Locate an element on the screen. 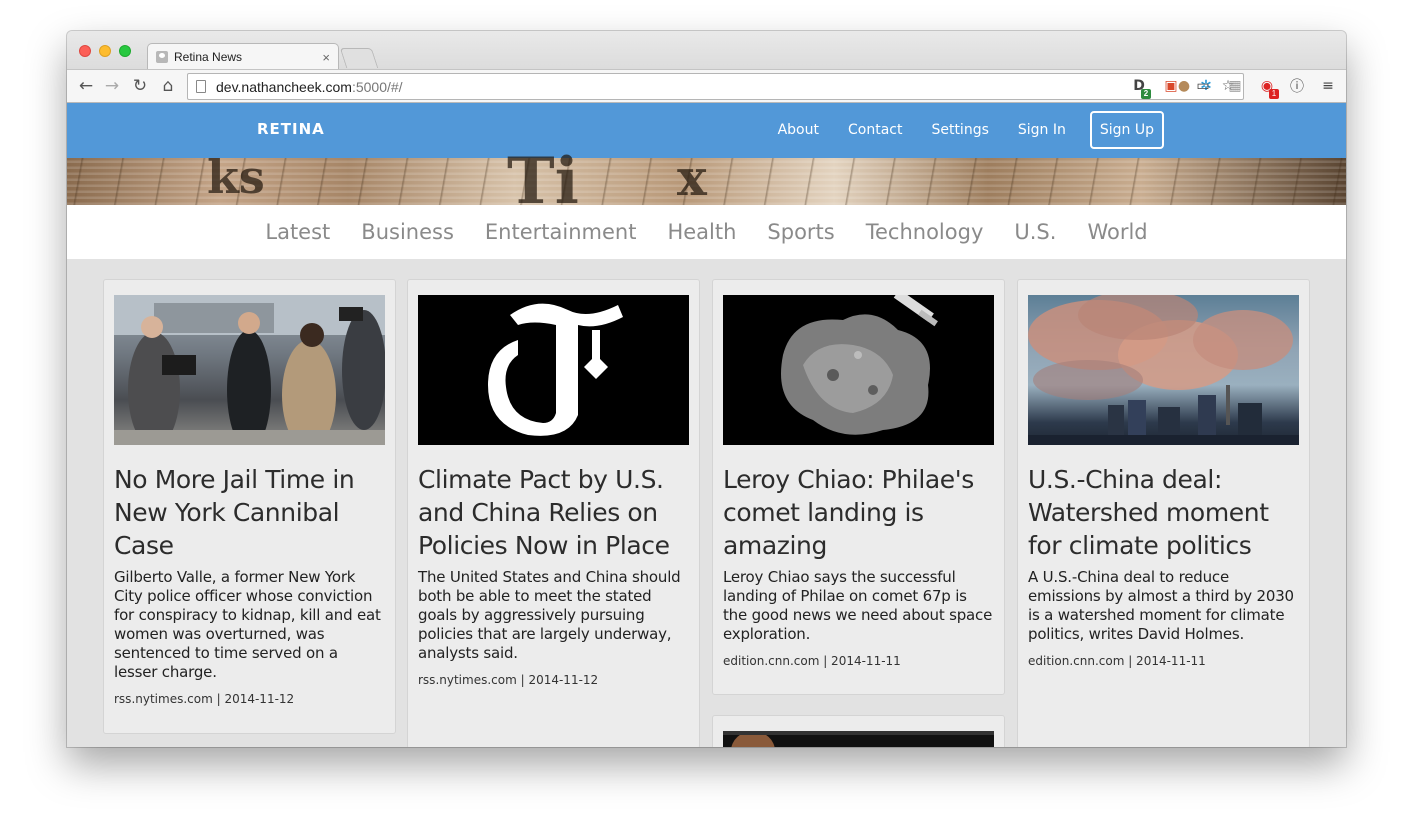  article-card is located at coordinates (858, 731).